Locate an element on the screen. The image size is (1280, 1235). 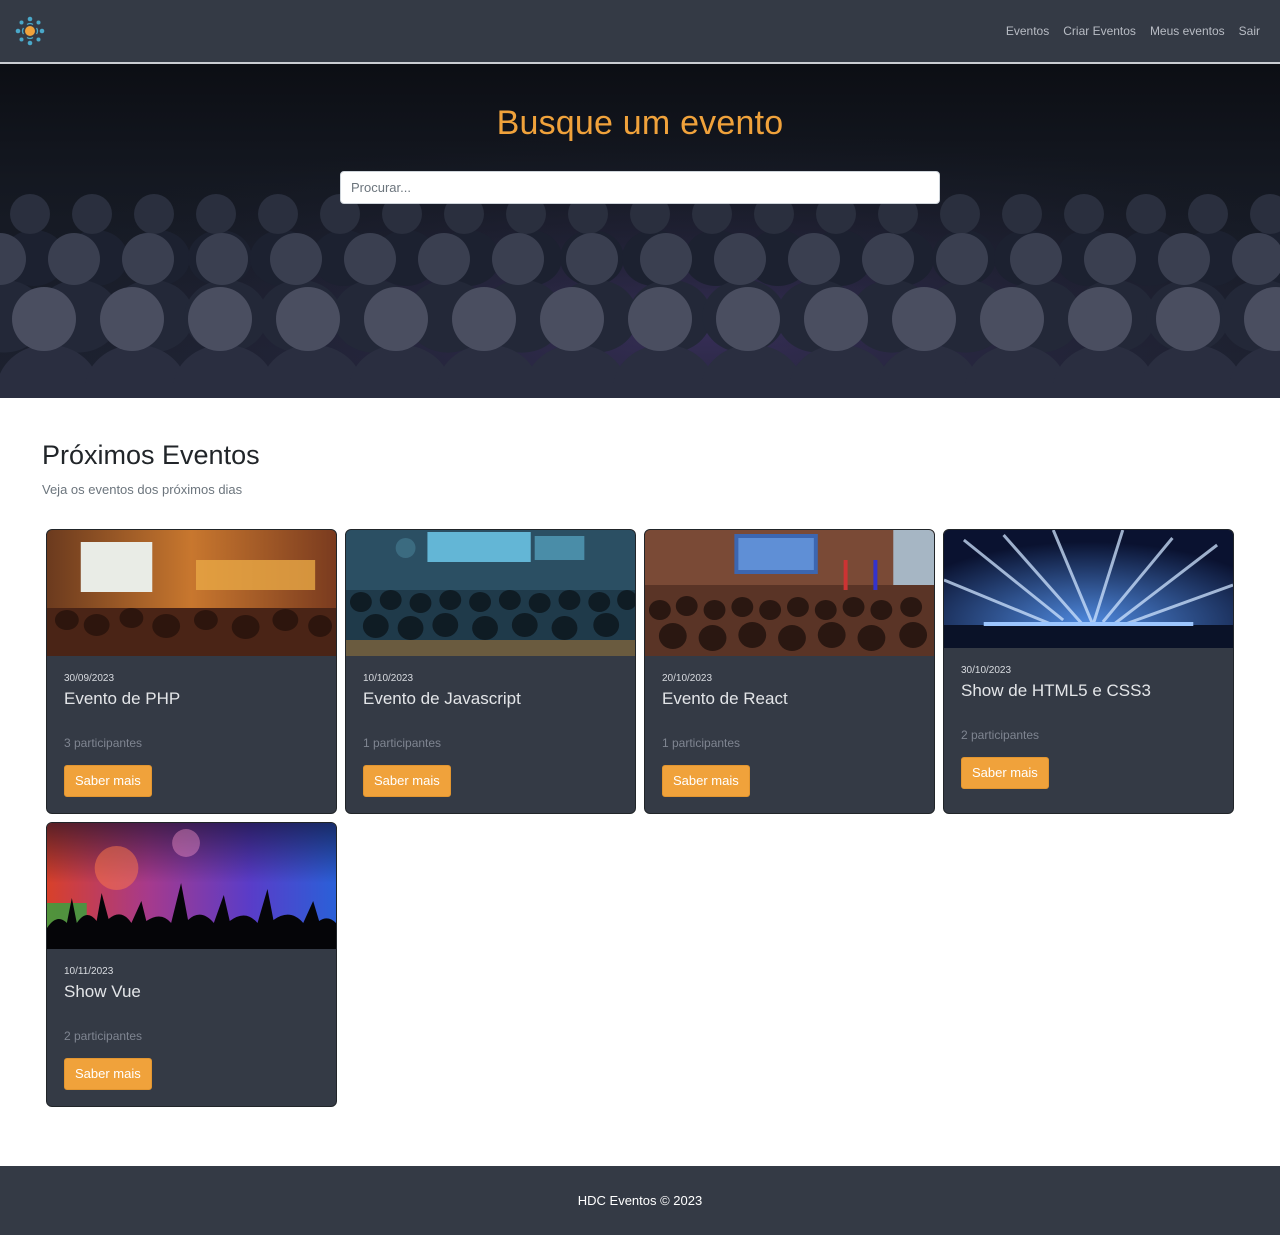
card-title: Evento de Javascript is located at coordinates (490, 699).